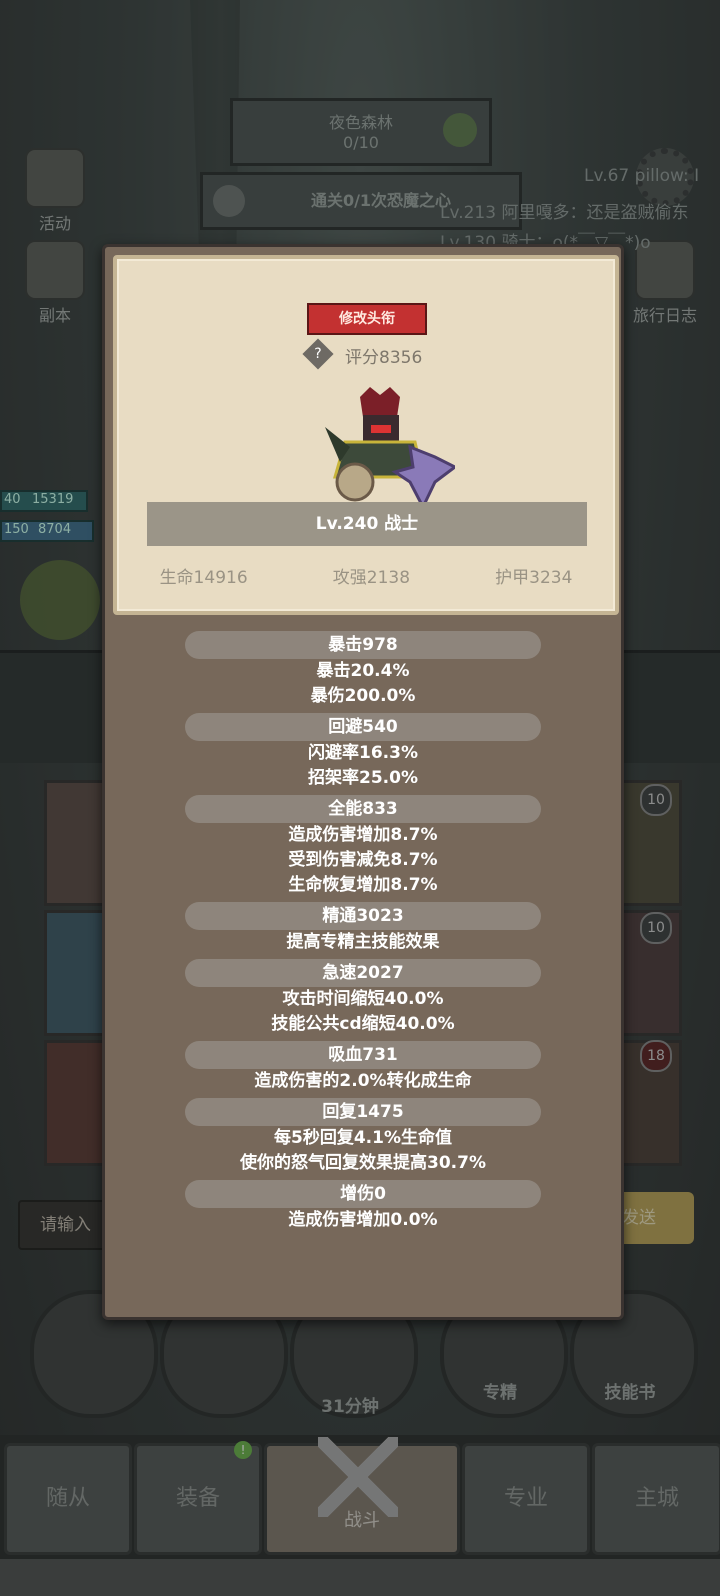 The height and width of the screenshot is (1596, 720). I want to click on edit-title-button: 修改头衔, so click(367, 319).